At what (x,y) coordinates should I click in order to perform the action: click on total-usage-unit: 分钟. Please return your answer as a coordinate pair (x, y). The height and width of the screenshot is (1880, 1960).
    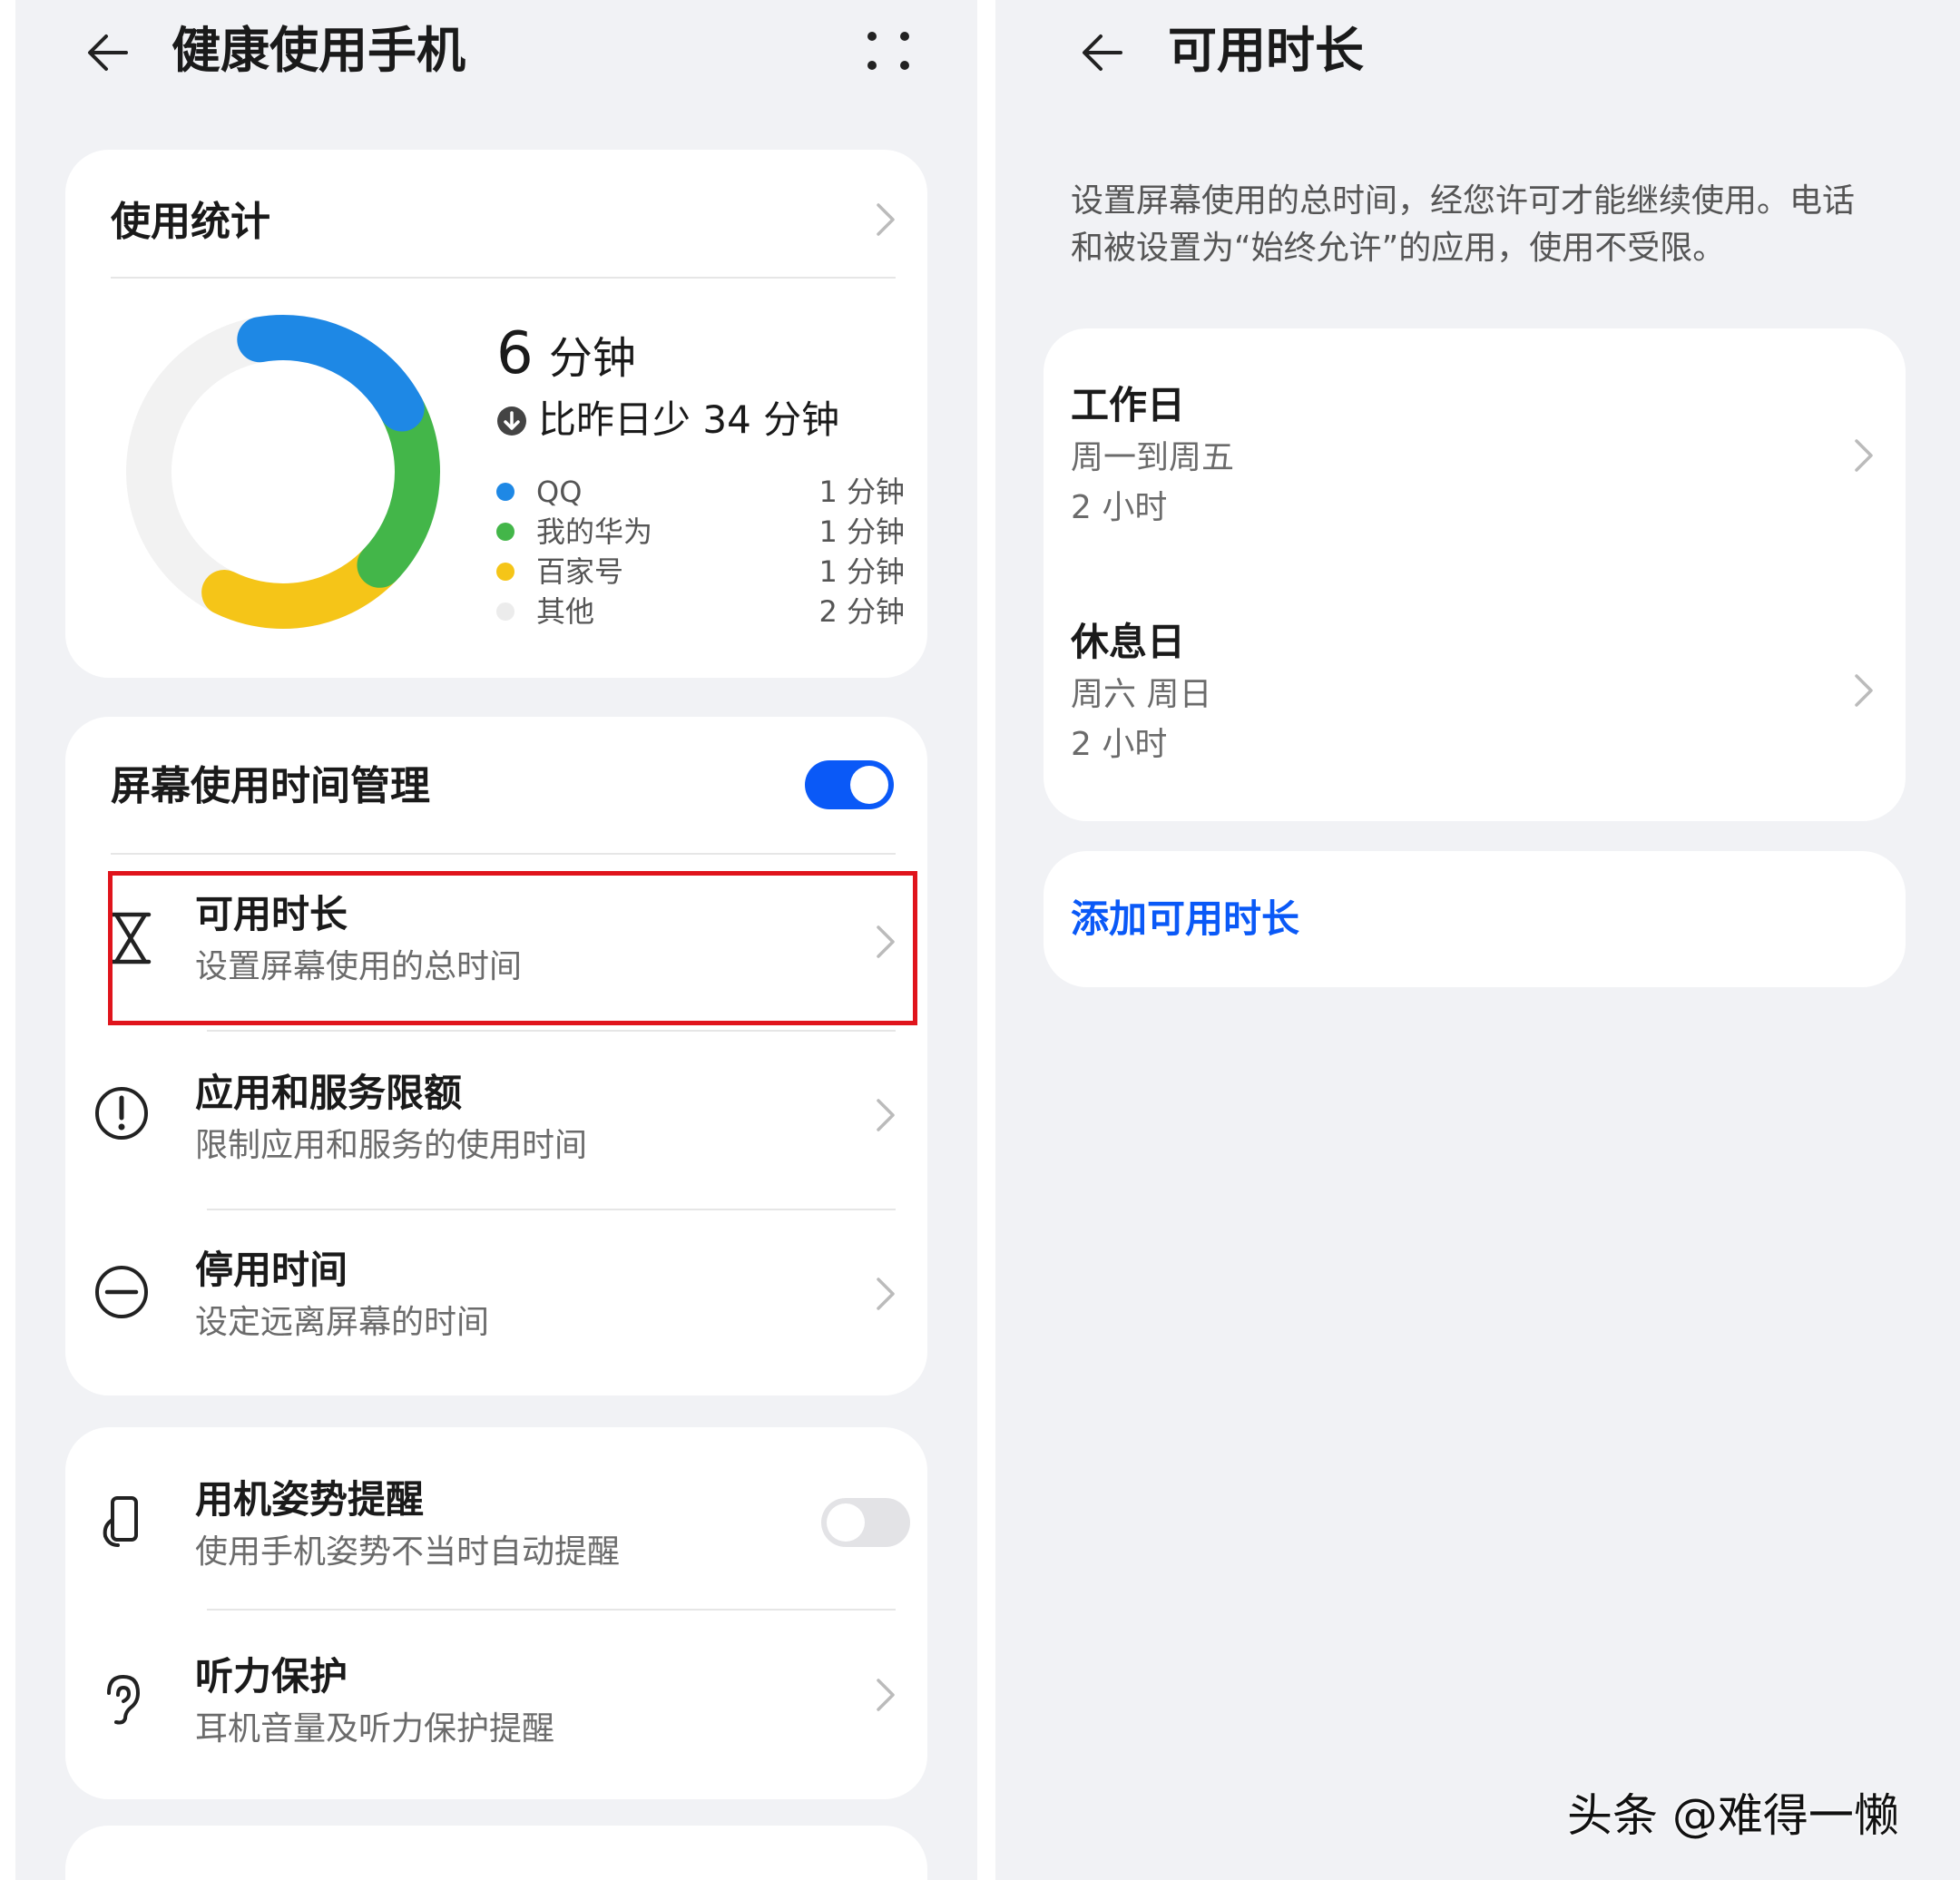
    Looking at the image, I should click on (592, 358).